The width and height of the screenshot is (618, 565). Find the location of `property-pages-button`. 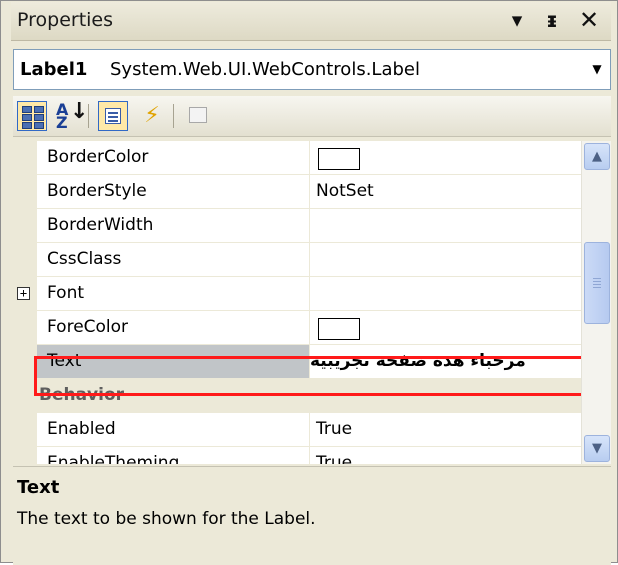

property-pages-button is located at coordinates (198, 116).